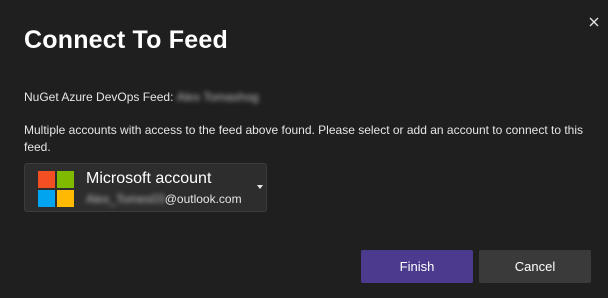 Image resolution: width=608 pixels, height=298 pixels. Describe the element at coordinates (260, 187) in the screenshot. I see `chevron-down-icon` at that location.